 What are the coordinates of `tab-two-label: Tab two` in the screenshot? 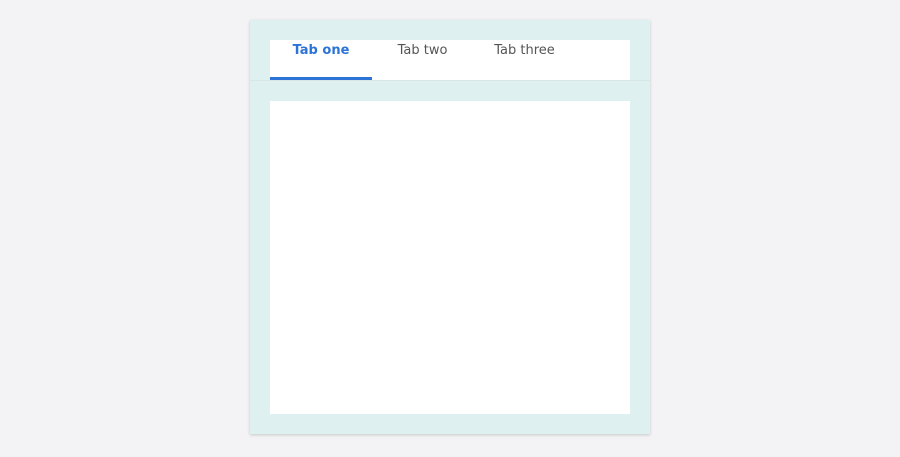 It's located at (422, 50).